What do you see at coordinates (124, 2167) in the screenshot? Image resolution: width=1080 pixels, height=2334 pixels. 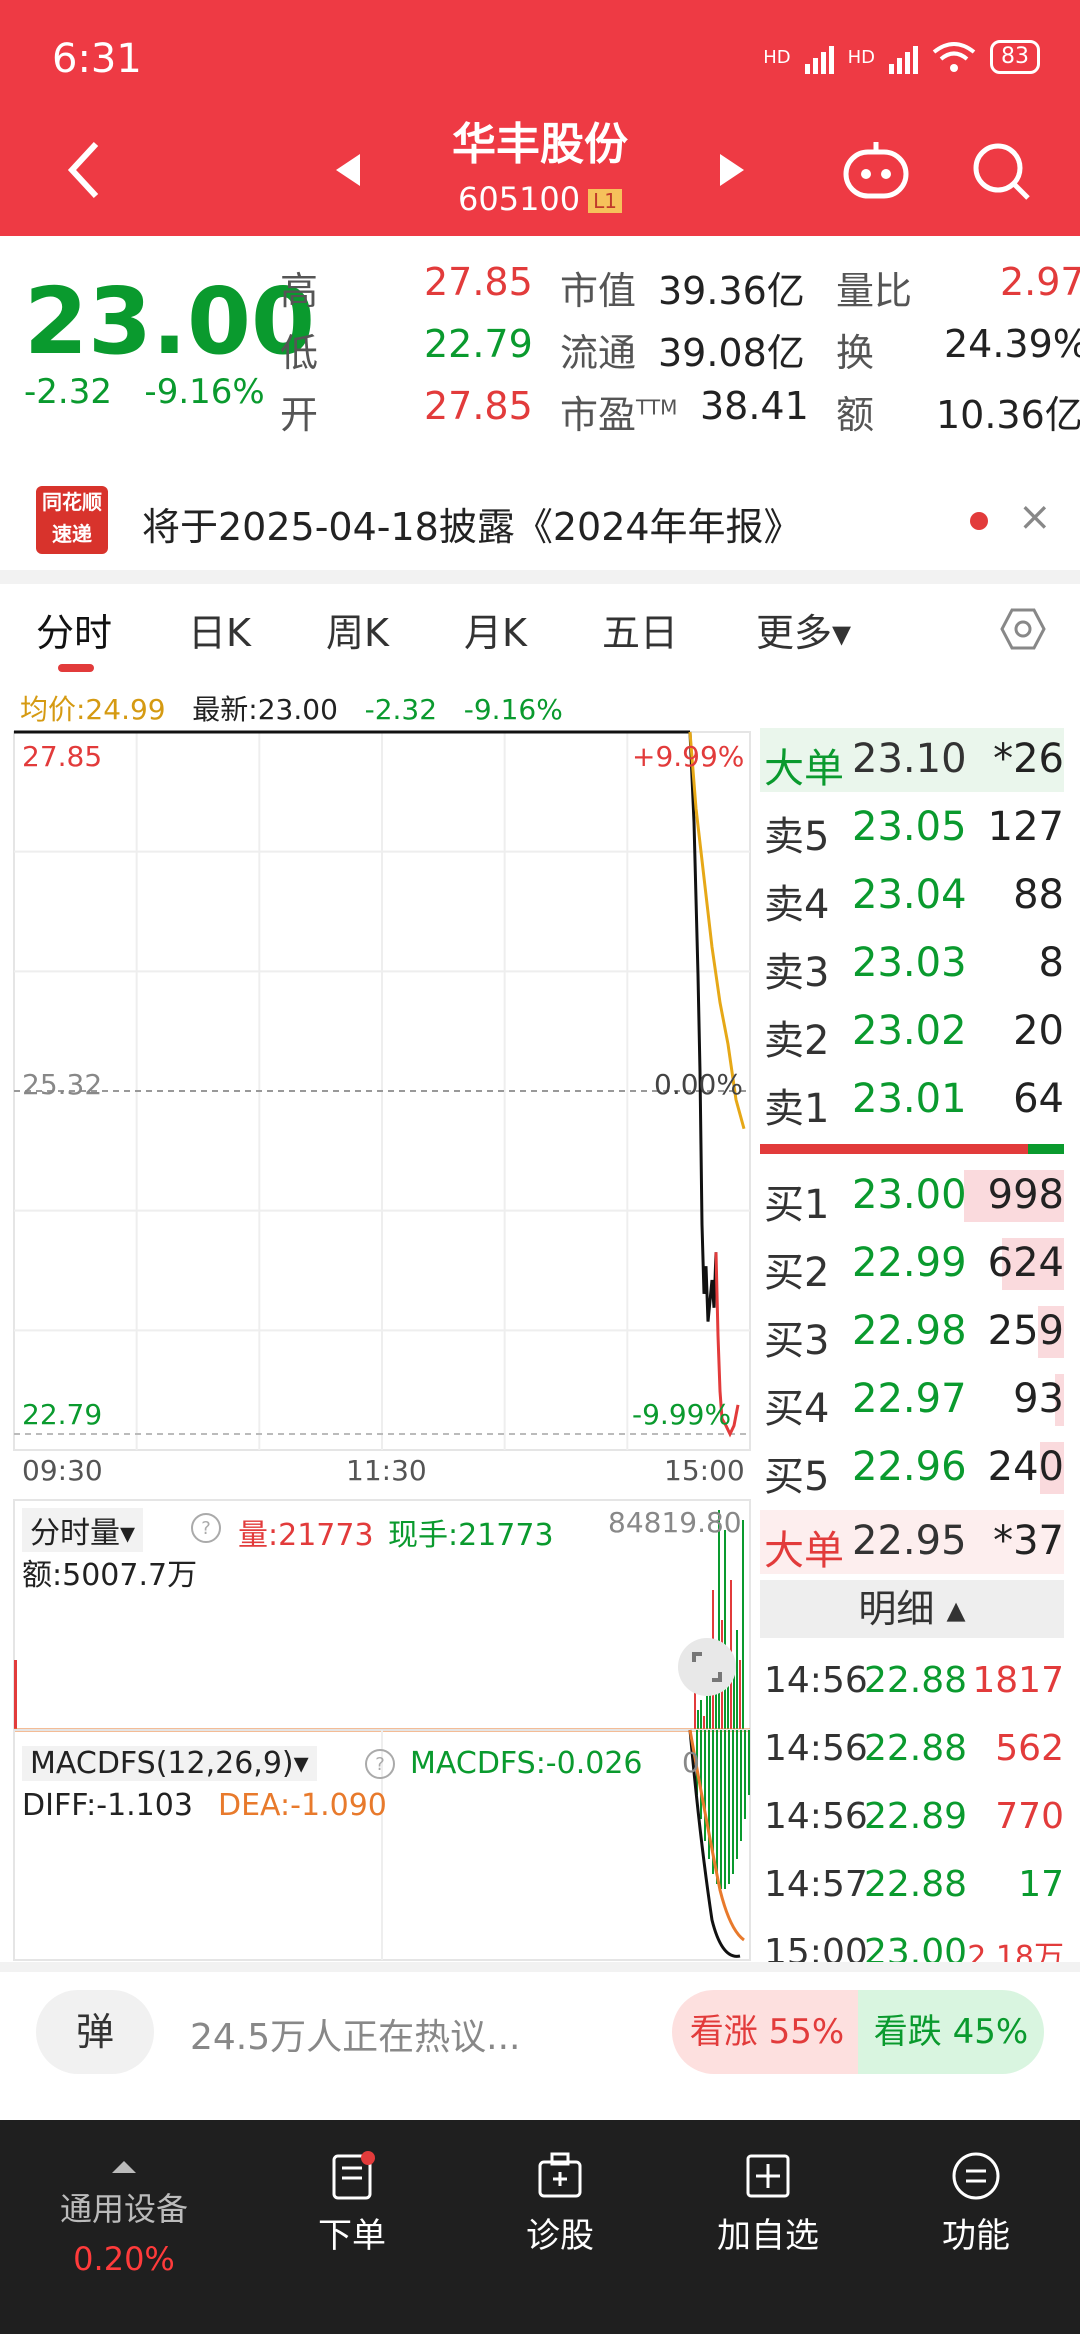 I see `caret-up-icon` at bounding box center [124, 2167].